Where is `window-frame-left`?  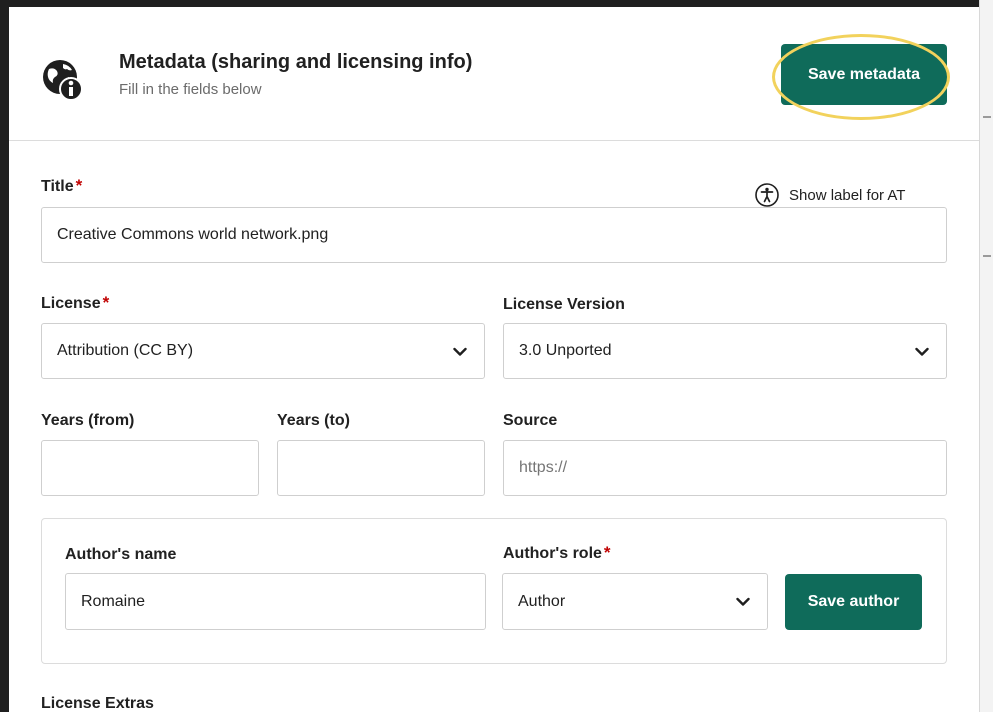 window-frame-left is located at coordinates (4, 356).